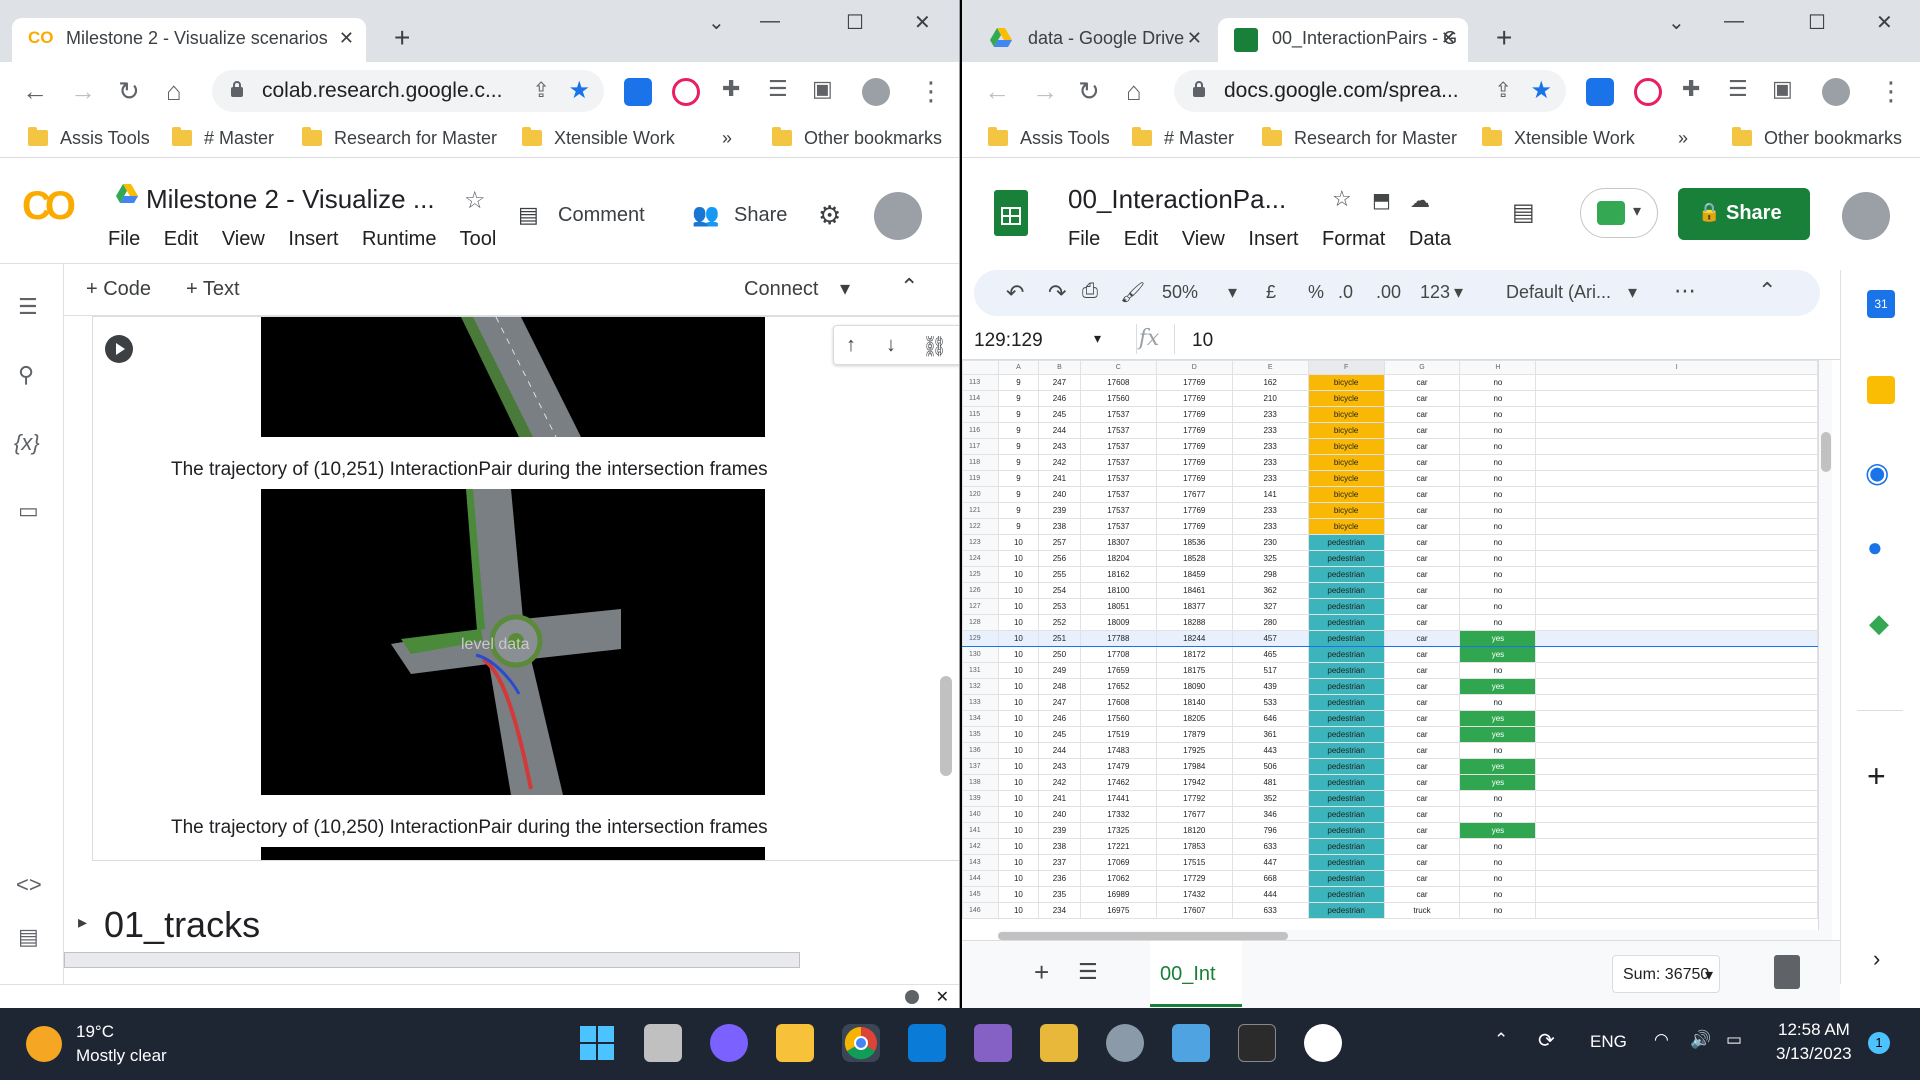  What do you see at coordinates (1787, 972) in the screenshot?
I see `explore-icon` at bounding box center [1787, 972].